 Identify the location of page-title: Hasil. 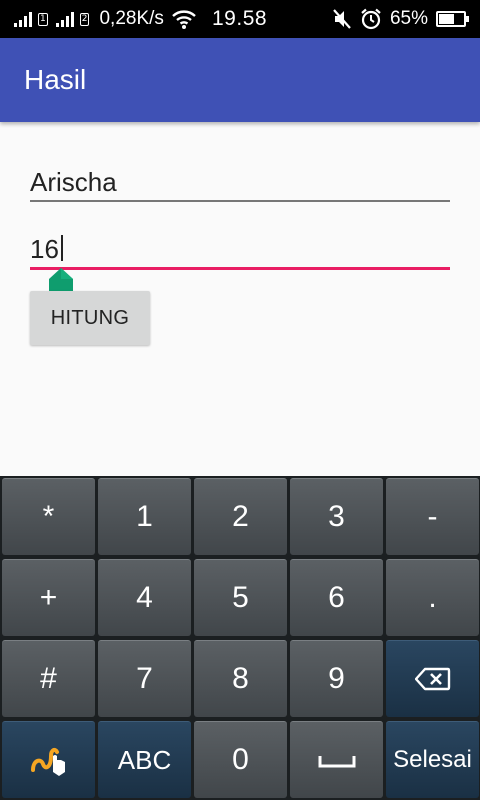
(55, 79).